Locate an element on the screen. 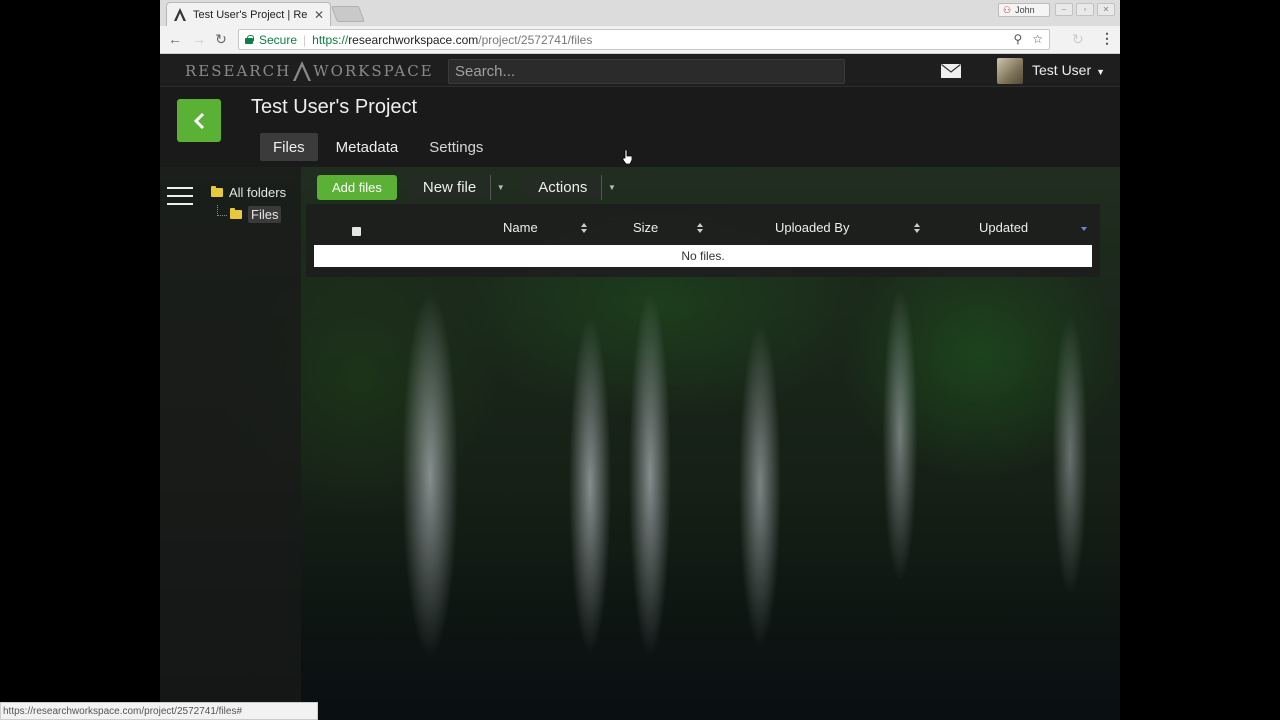 The image size is (1280, 720). tab-settings: Settings is located at coordinates (456, 147).